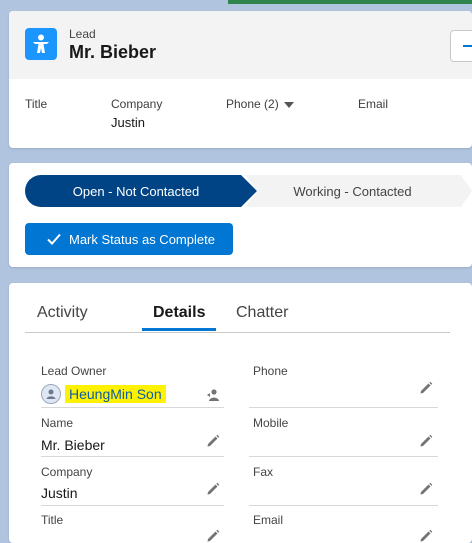 The image size is (472, 543). What do you see at coordinates (142, 239) in the screenshot?
I see `mark-status-complete-label: Mark Status as Complete` at bounding box center [142, 239].